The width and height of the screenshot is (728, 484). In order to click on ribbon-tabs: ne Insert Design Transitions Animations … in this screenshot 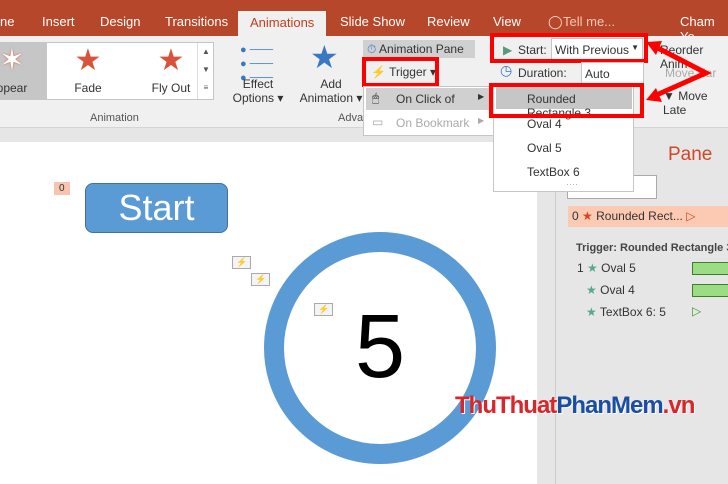, I will do `click(364, 22)`.